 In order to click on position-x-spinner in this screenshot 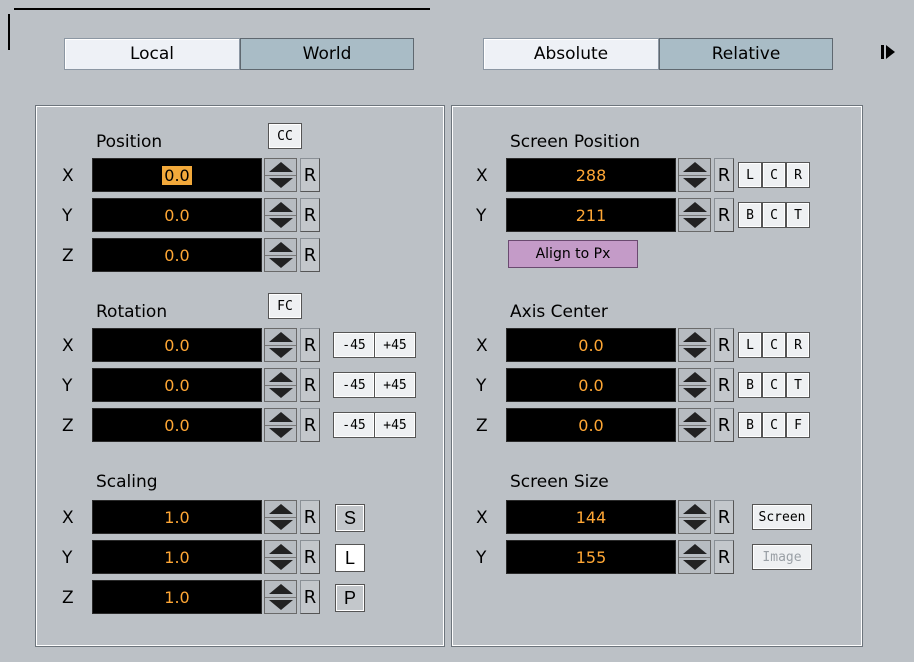, I will do `click(280, 175)`.